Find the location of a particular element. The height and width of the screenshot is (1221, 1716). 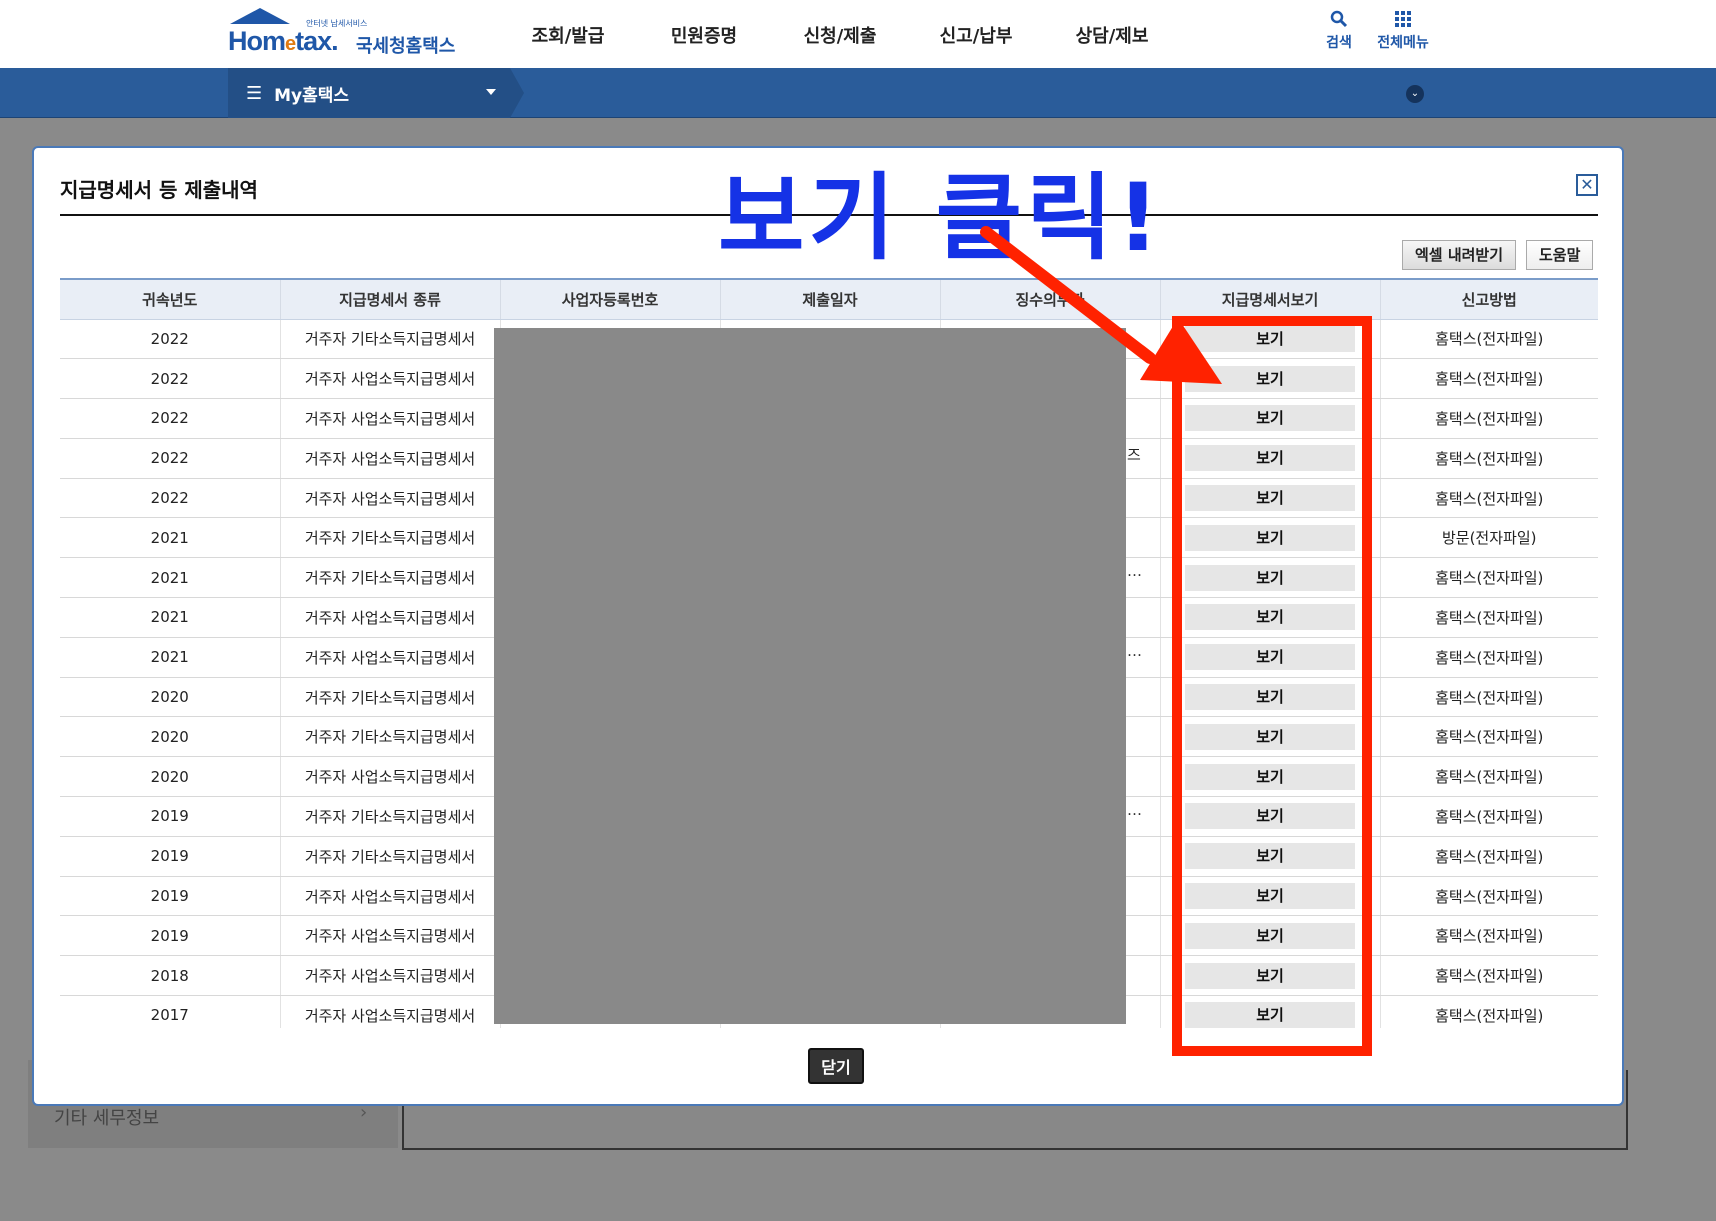

all-menu-label: 전체메뉴 is located at coordinates (1403, 43).